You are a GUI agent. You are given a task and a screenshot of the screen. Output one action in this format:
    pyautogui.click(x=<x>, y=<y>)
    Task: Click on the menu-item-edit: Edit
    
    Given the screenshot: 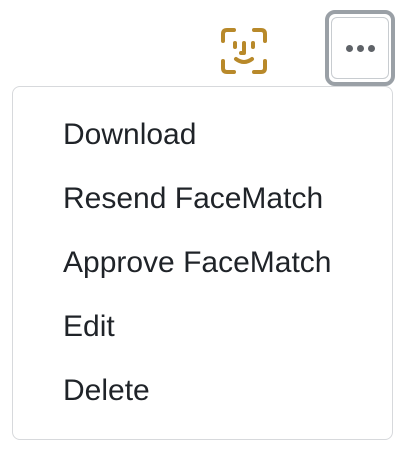 What is the action you would take?
    pyautogui.click(x=89, y=327)
    